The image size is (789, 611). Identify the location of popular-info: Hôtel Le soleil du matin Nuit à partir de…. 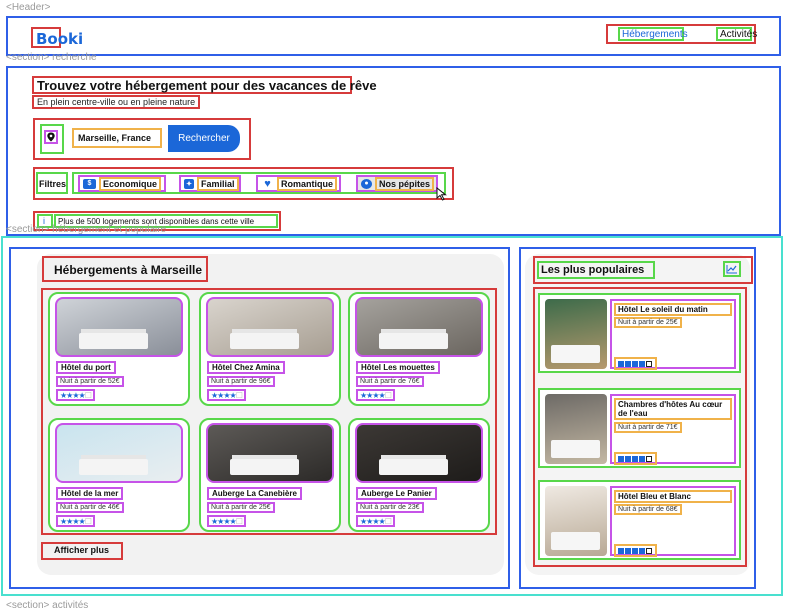
(673, 334).